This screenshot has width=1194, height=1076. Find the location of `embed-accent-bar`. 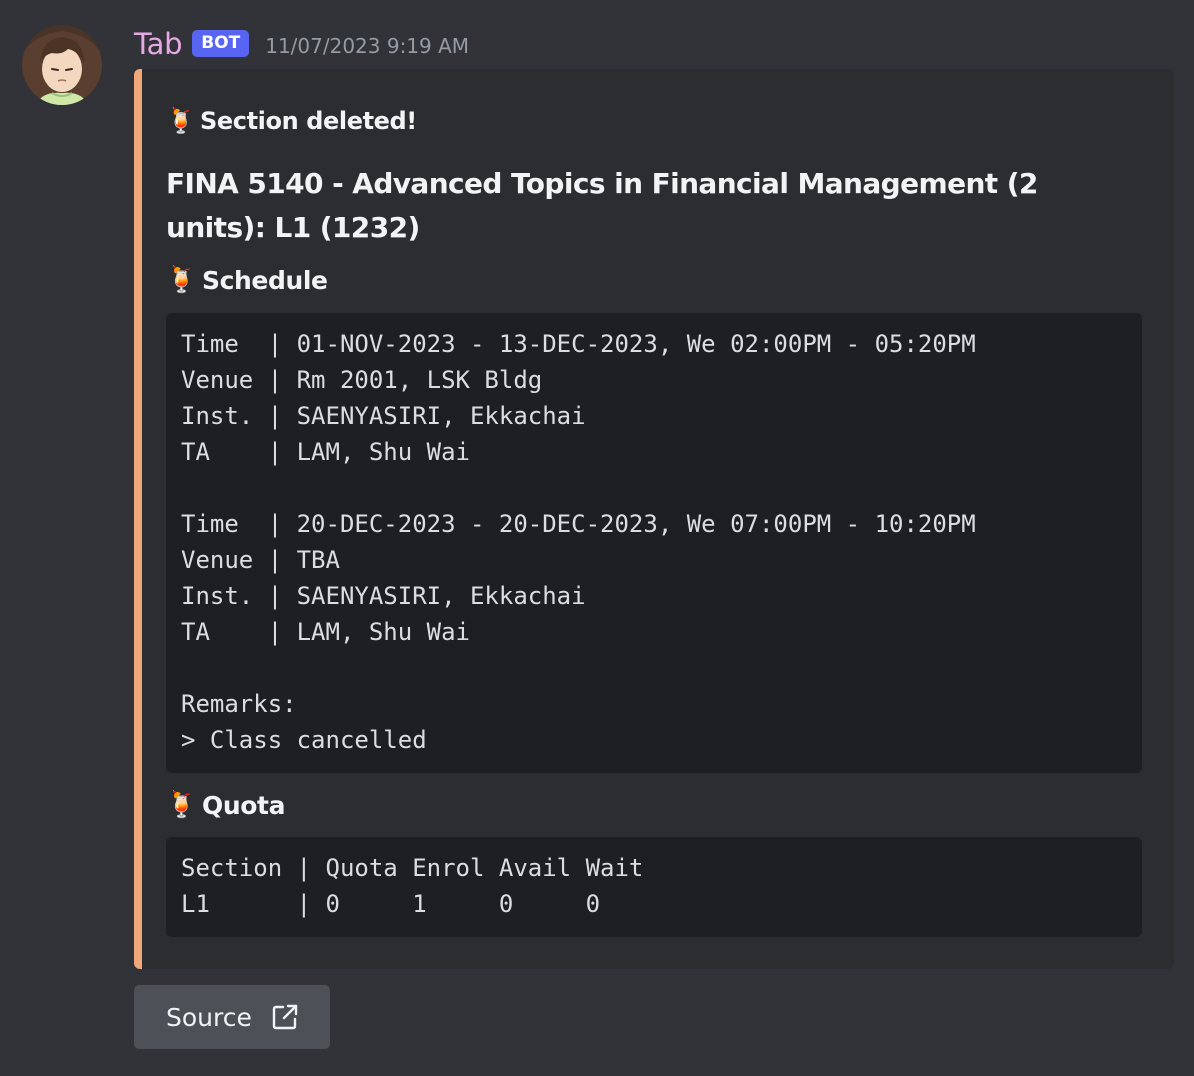

embed-accent-bar is located at coordinates (138, 519).